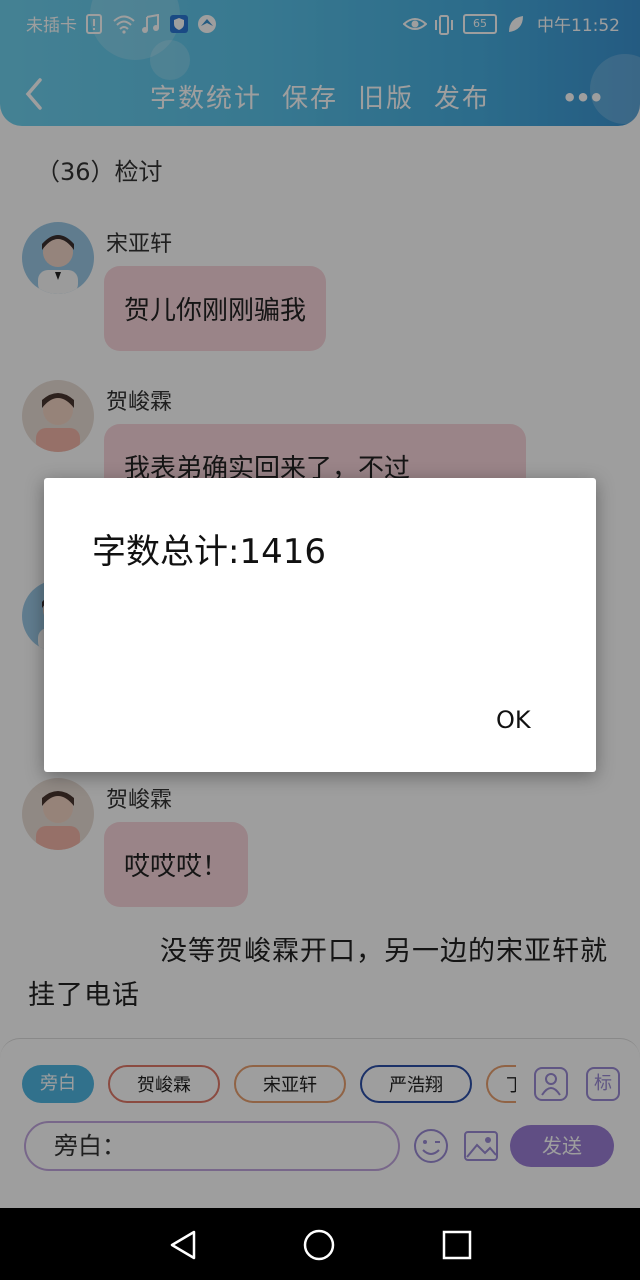  I want to click on nav-home-icon, so click(319, 1247).